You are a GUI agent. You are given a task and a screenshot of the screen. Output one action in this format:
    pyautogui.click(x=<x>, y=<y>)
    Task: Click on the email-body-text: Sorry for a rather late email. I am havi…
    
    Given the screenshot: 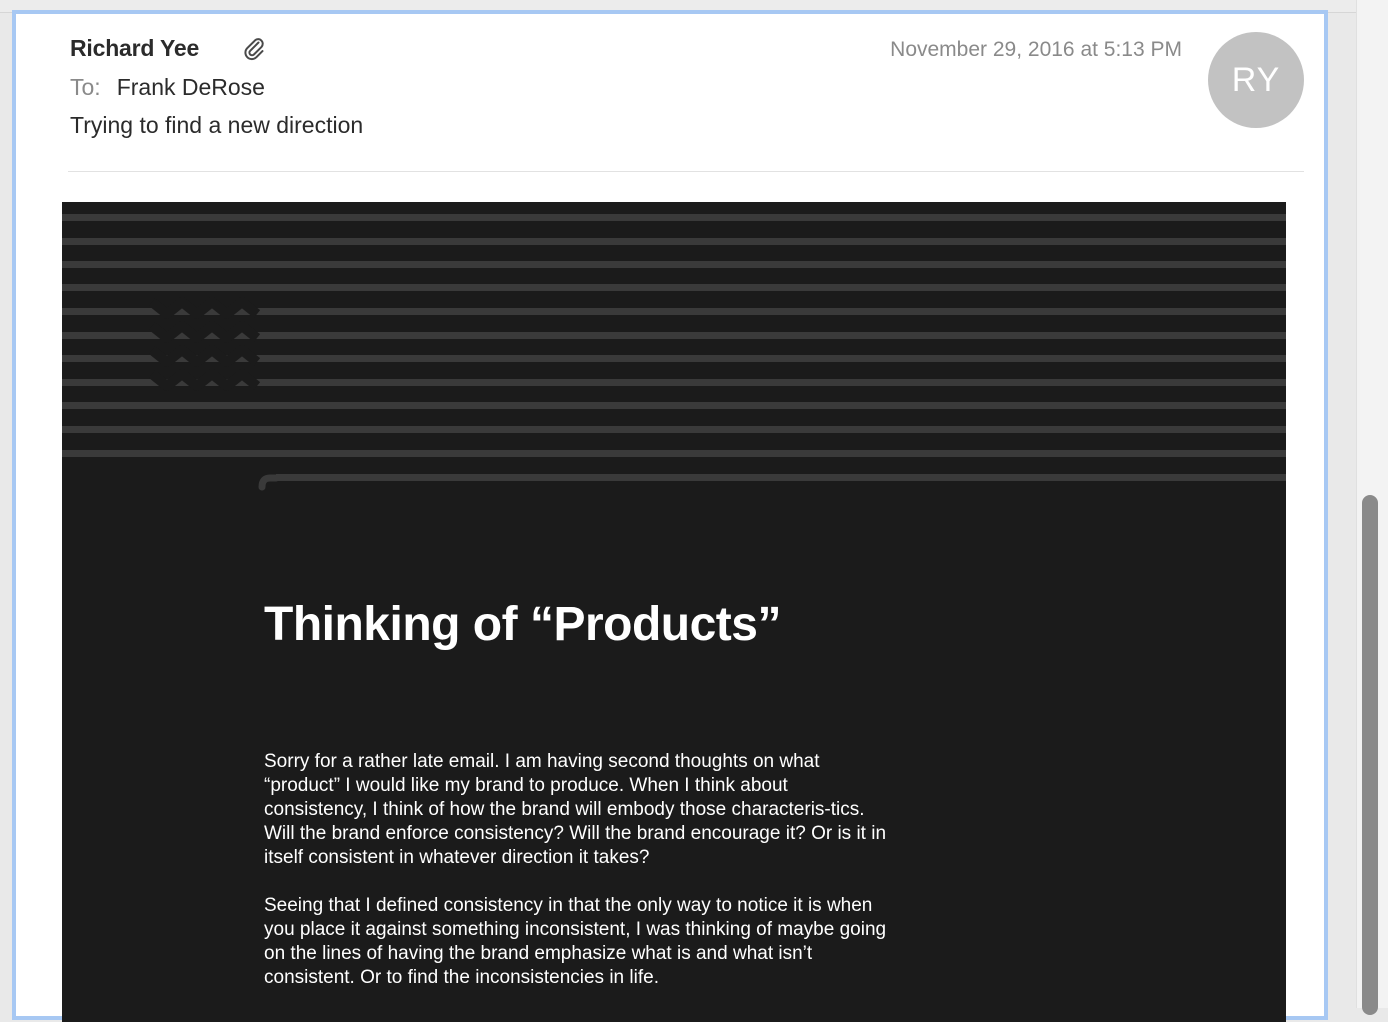 What is the action you would take?
    pyautogui.click(x=579, y=882)
    